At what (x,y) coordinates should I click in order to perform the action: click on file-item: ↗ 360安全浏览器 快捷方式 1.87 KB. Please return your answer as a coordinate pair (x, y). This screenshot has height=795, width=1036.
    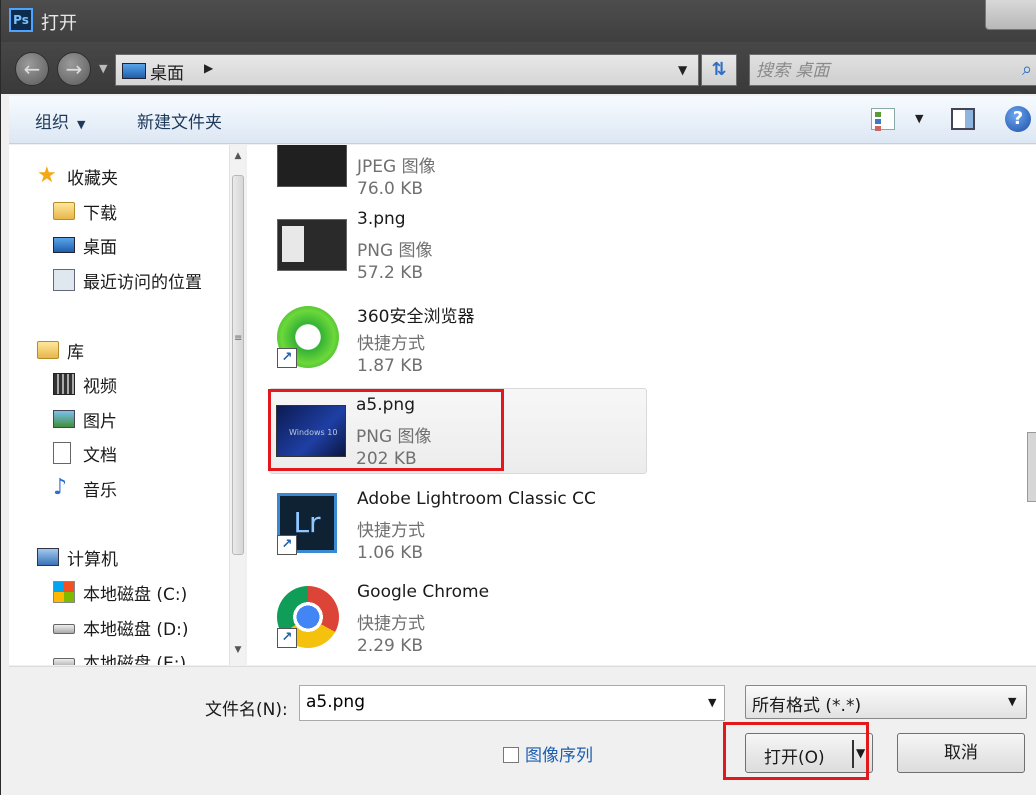
    Looking at the image, I should click on (459, 341).